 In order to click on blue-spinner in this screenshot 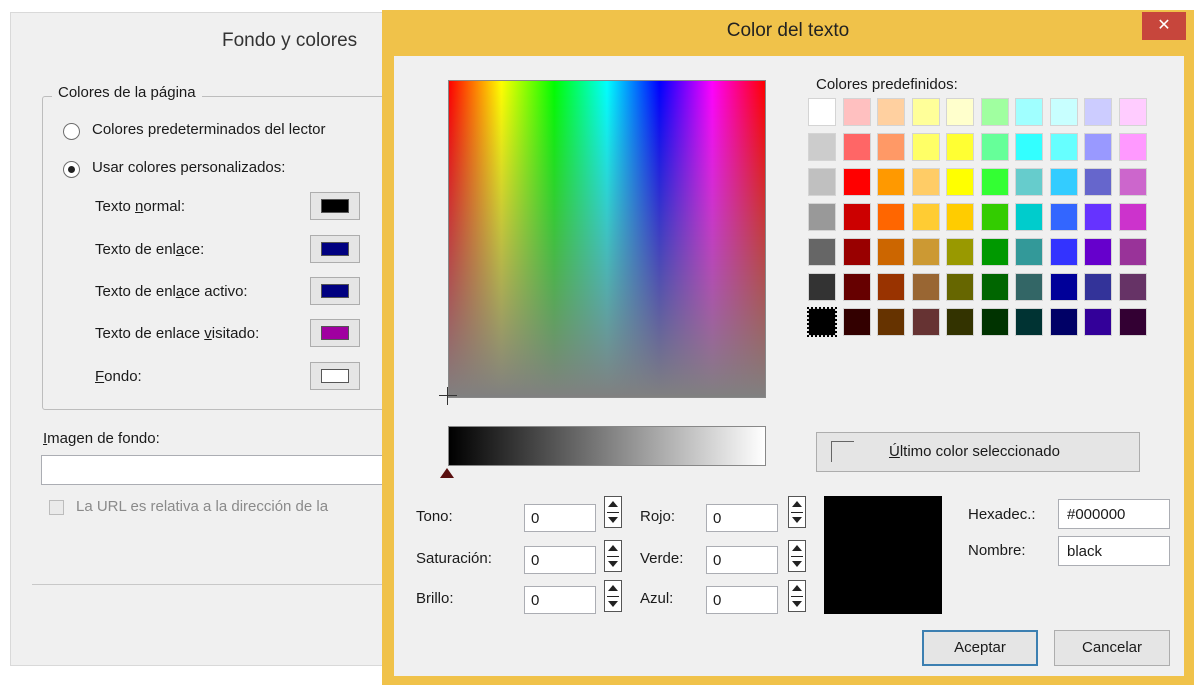, I will do `click(797, 596)`.